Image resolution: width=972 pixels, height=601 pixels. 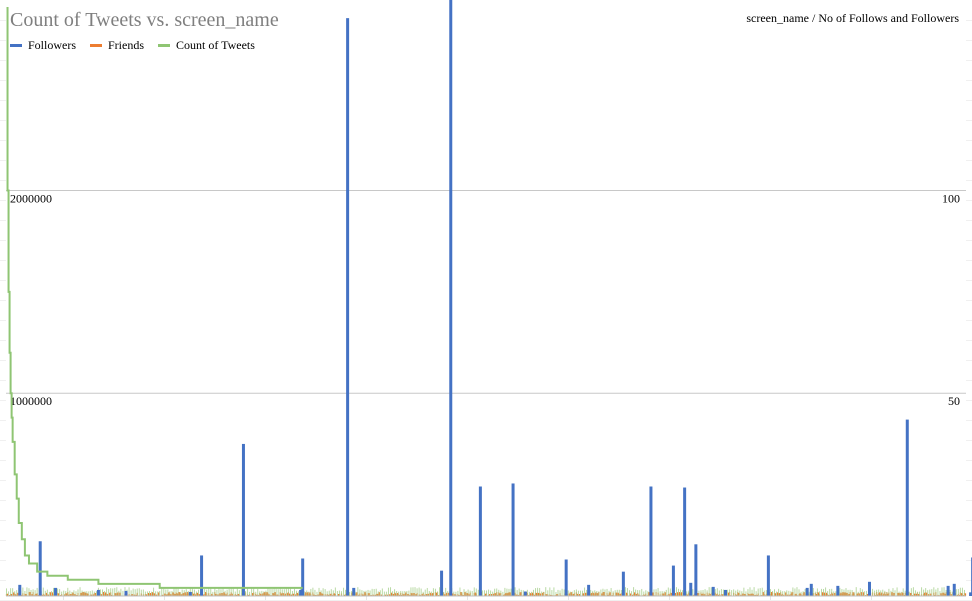 What do you see at coordinates (951, 198) in the screenshot?
I see `y2-tick-label: 100` at bounding box center [951, 198].